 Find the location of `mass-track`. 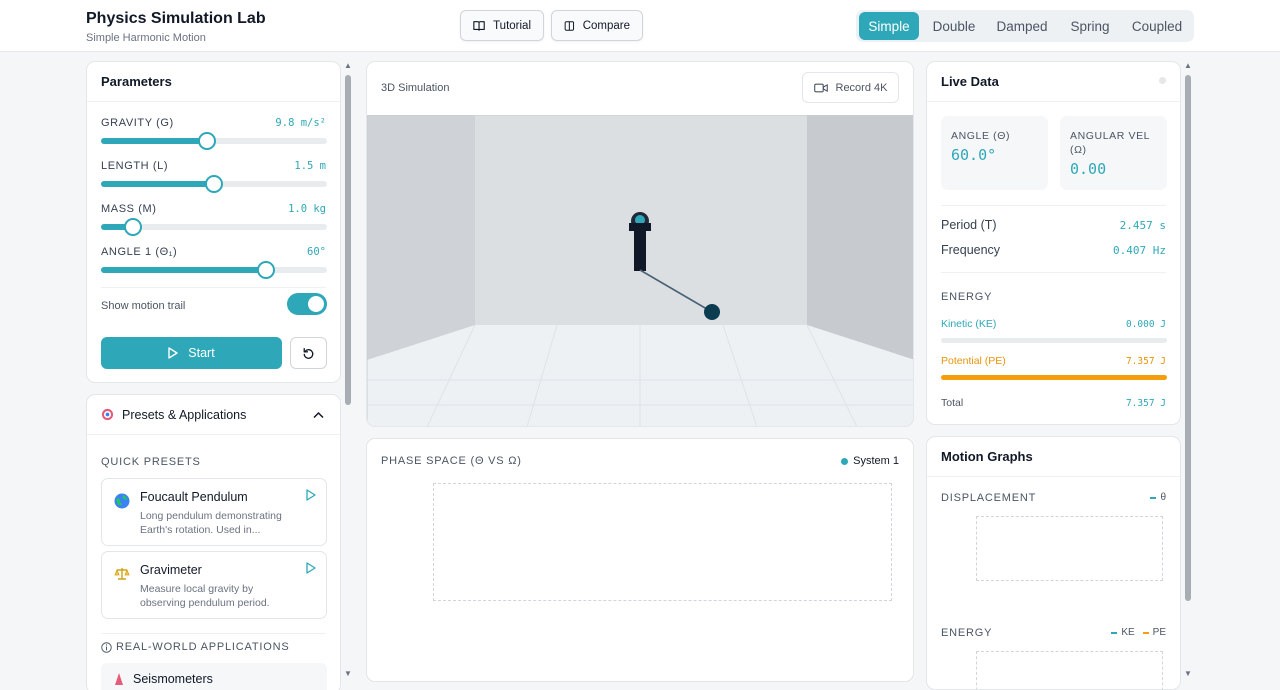

mass-track is located at coordinates (214, 227).